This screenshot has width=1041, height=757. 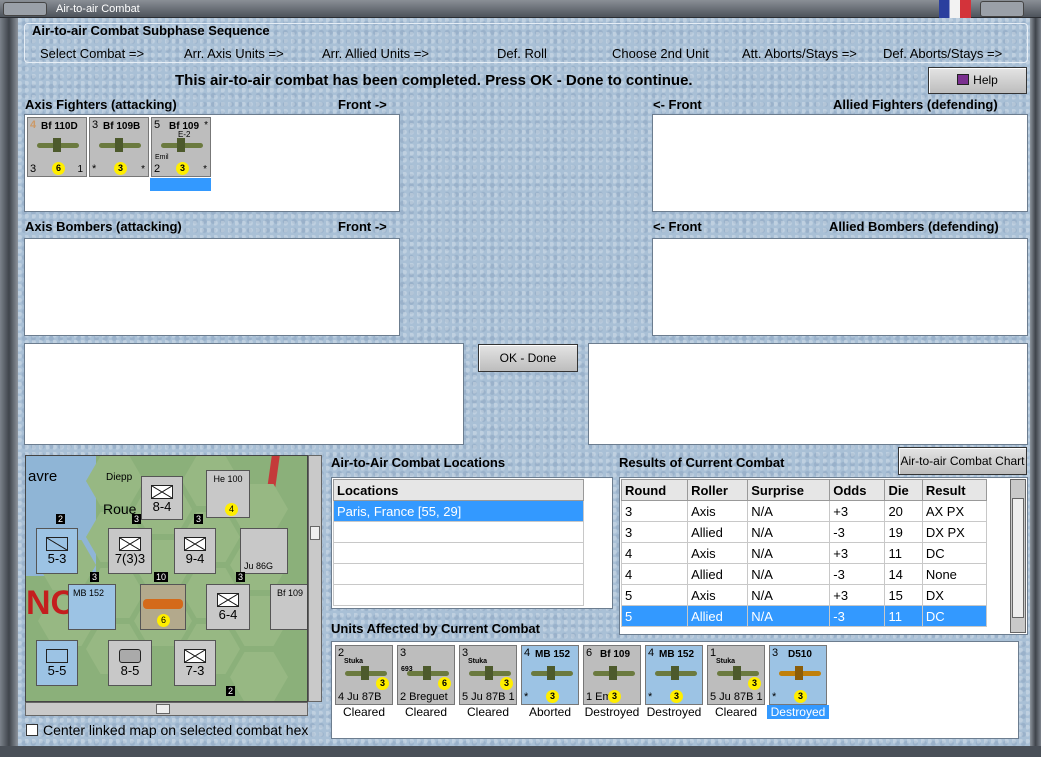 I want to click on step-att-aborts: Att. Aborts/Stays =>, so click(x=799, y=53).